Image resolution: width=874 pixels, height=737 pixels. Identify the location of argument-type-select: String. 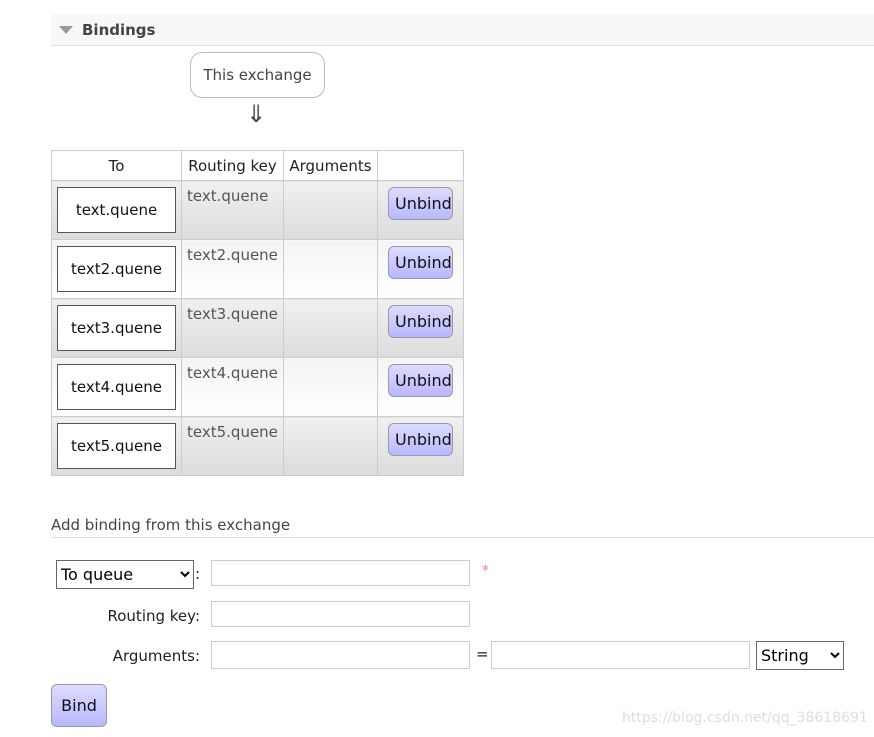
(800, 655).